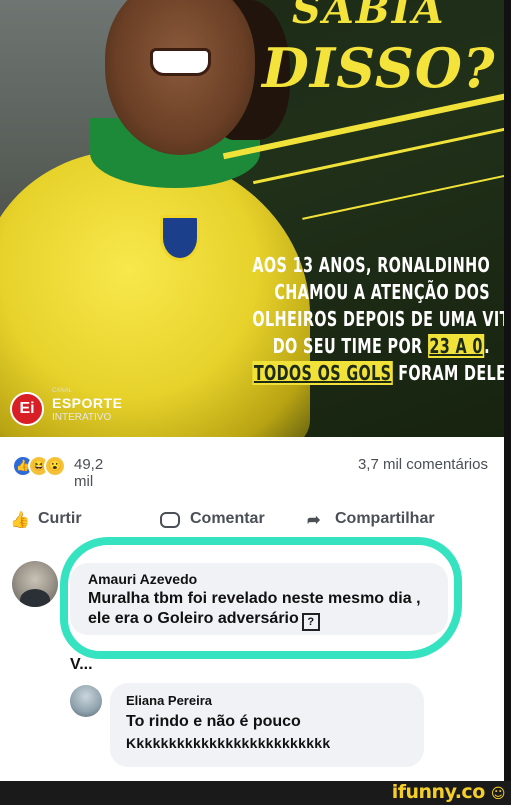  I want to click on caption-line: DO SEU TIME POR 23 A 0., so click(371, 346).